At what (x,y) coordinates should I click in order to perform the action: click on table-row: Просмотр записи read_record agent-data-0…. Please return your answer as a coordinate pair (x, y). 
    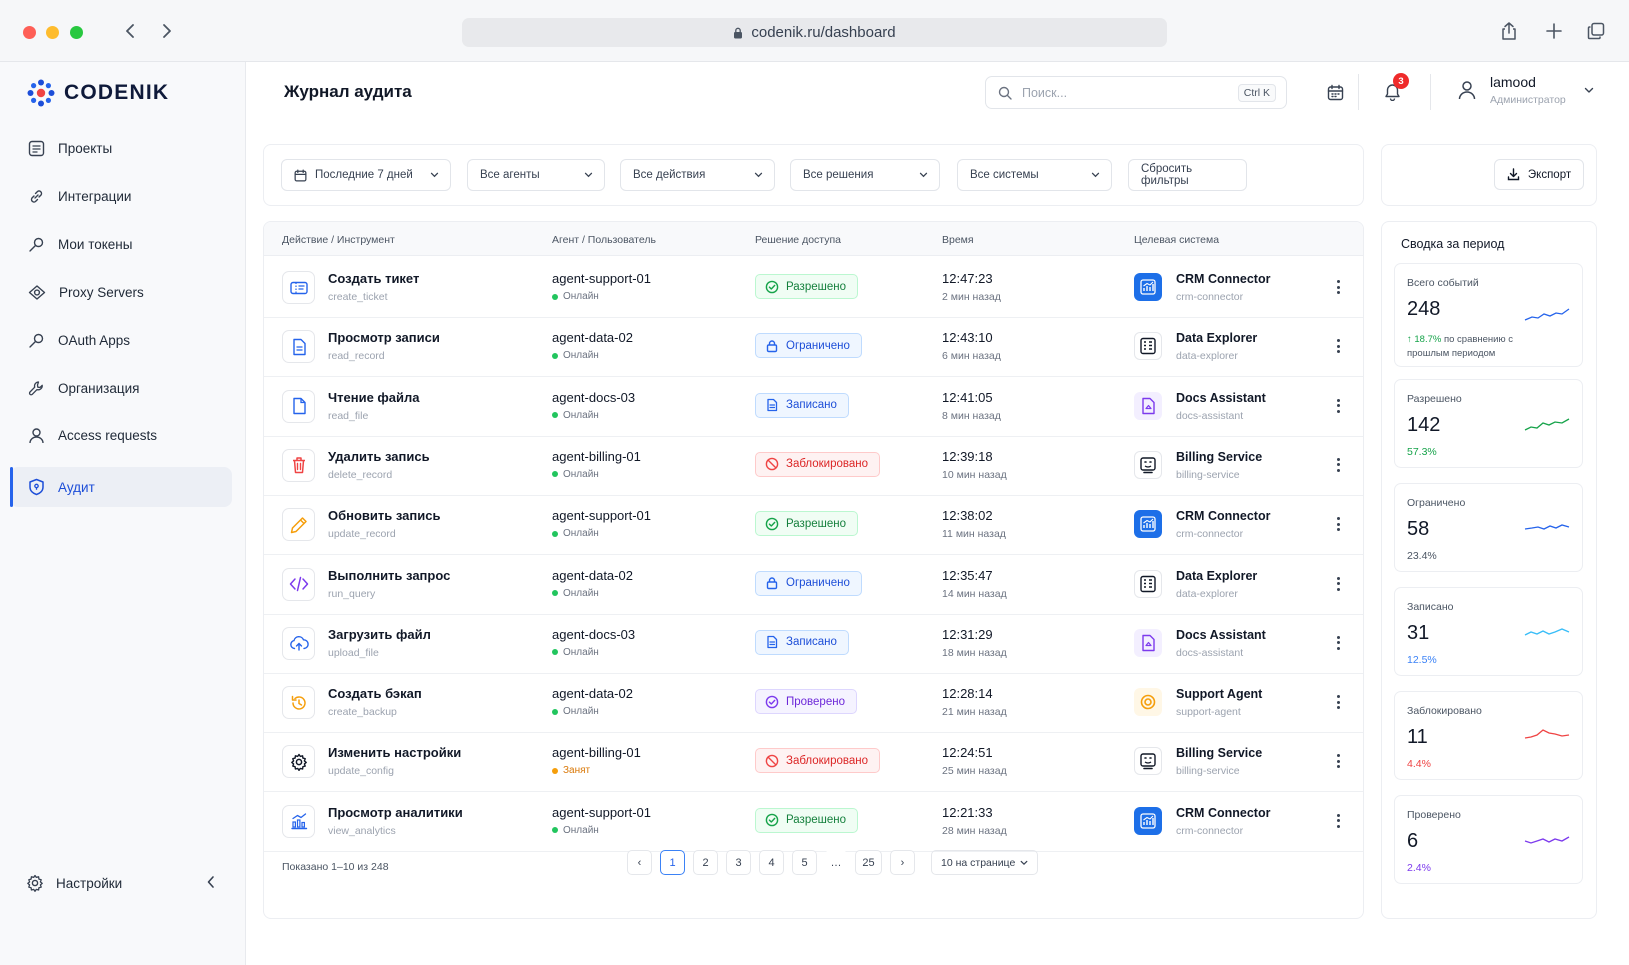
    Looking at the image, I should click on (813, 346).